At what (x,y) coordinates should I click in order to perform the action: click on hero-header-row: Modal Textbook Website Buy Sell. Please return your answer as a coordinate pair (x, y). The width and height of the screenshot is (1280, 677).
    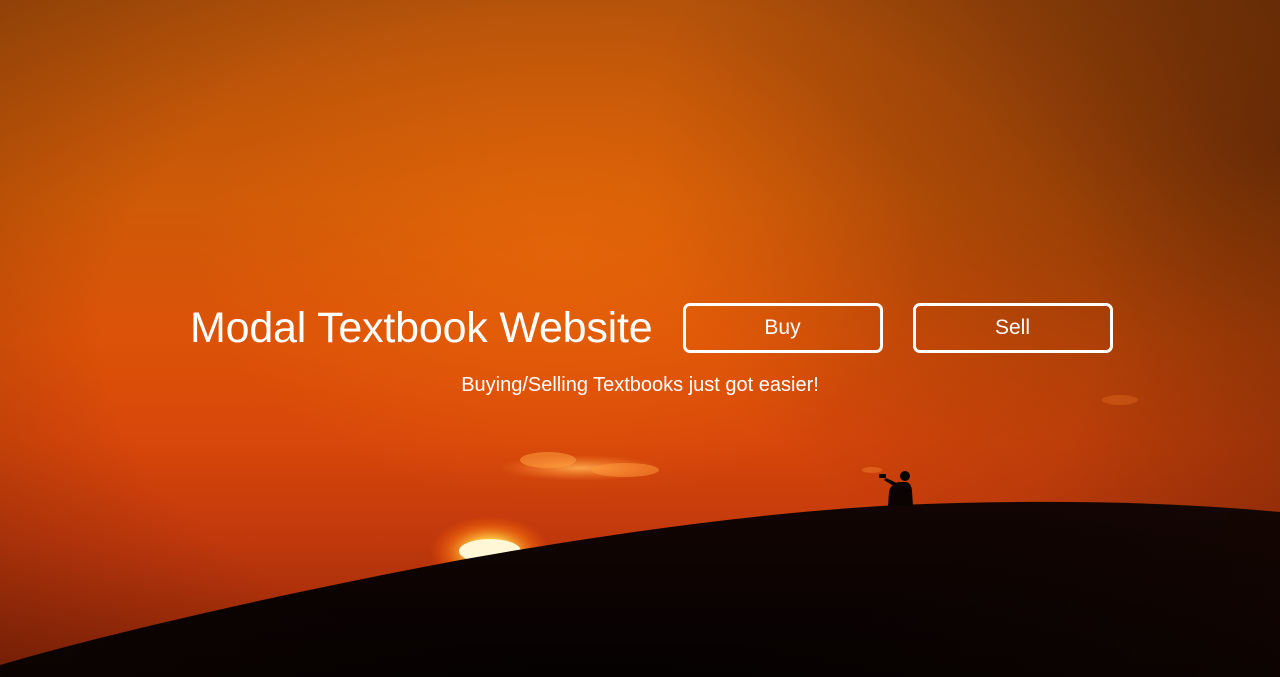
    Looking at the image, I should click on (651, 328).